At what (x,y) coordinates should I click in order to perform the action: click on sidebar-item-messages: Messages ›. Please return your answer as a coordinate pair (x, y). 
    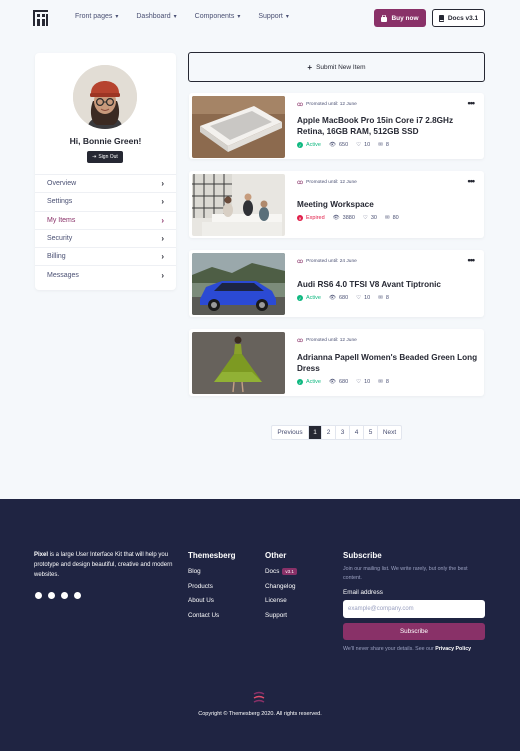
    Looking at the image, I should click on (105, 274).